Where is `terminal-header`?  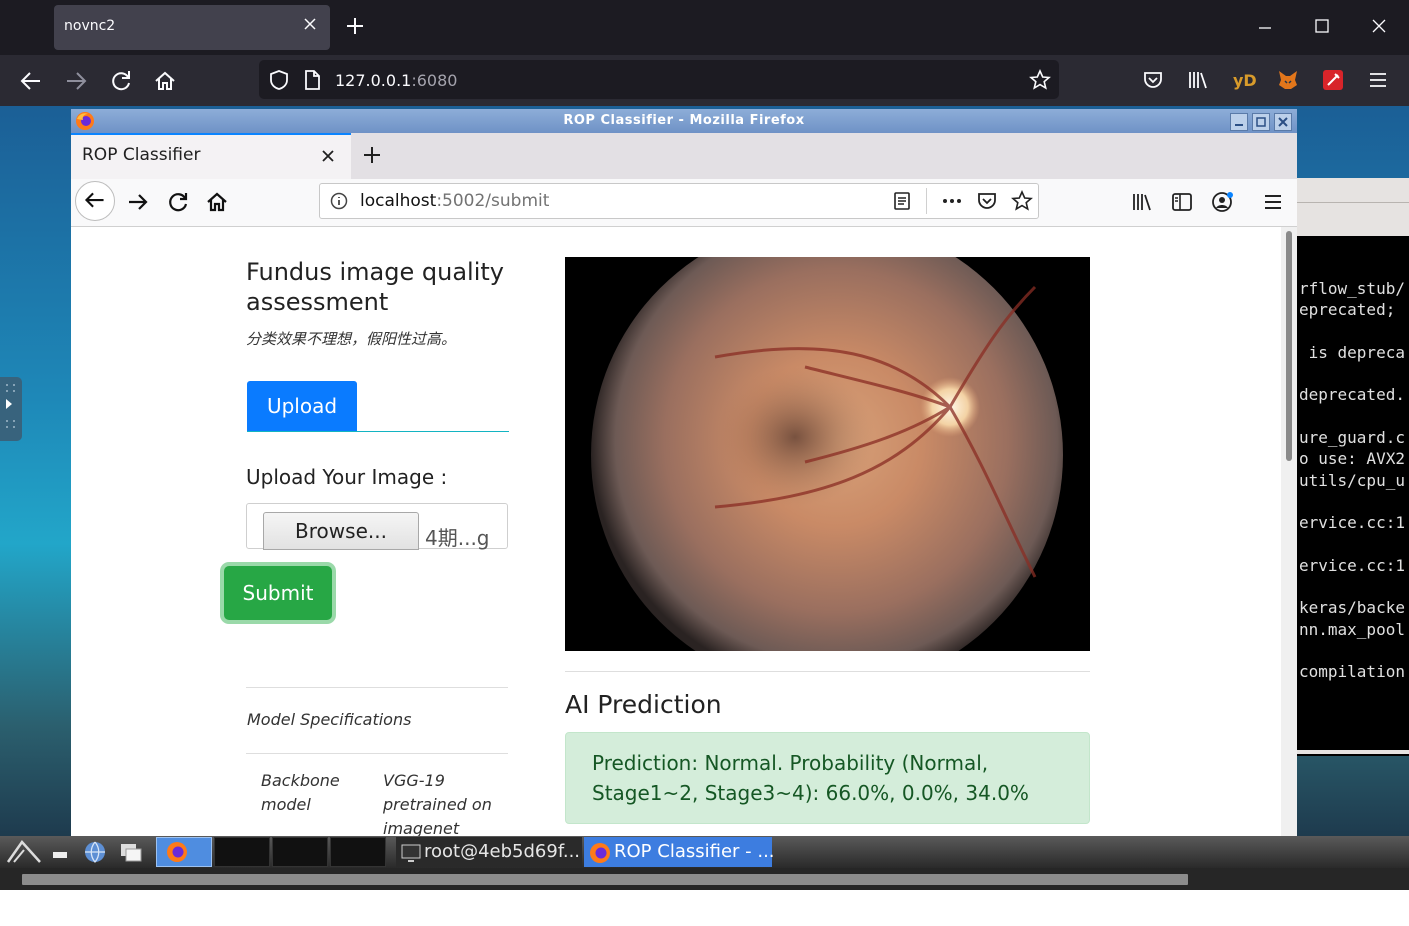
terminal-header is located at coordinates (1353, 207).